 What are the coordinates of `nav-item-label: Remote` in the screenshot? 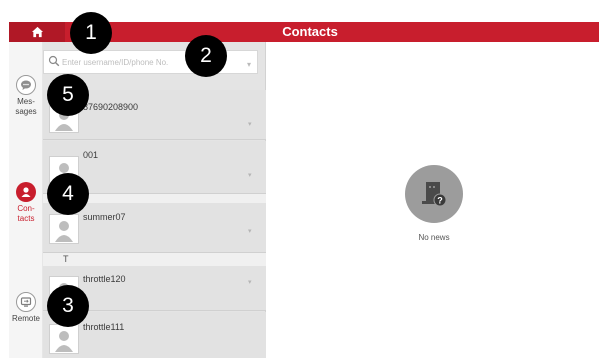 It's located at (25, 318).